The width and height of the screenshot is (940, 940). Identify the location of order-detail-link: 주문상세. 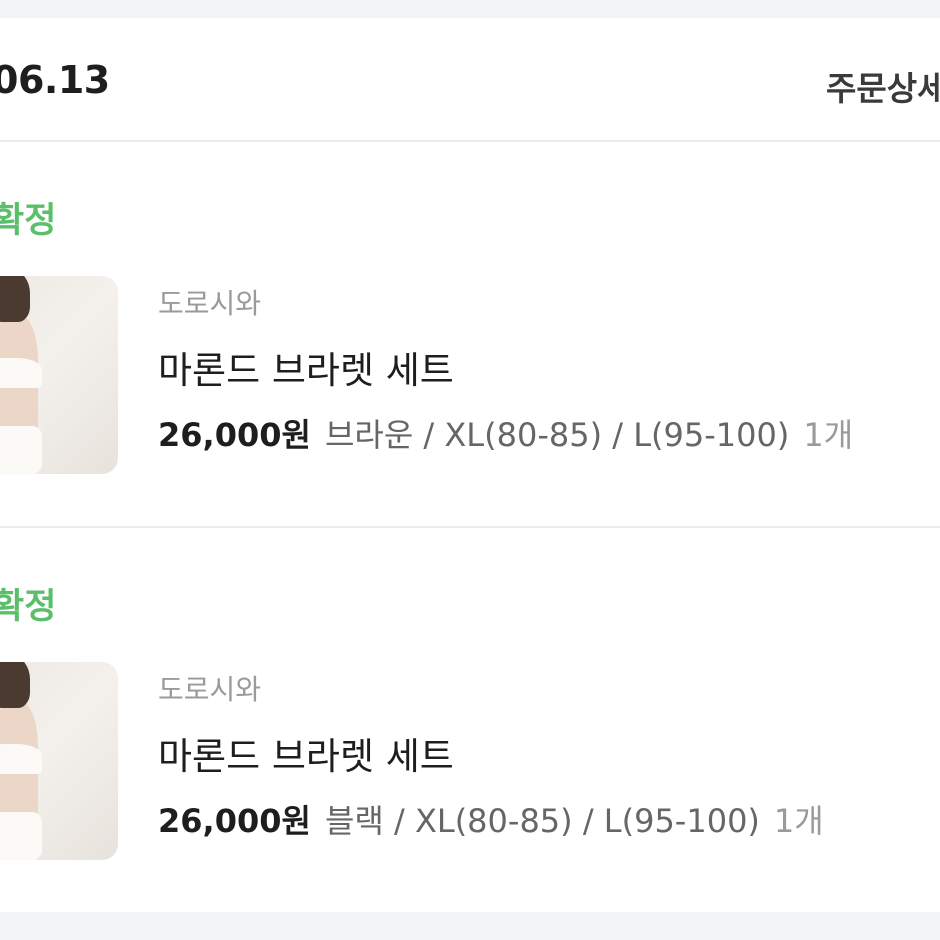
(883, 86).